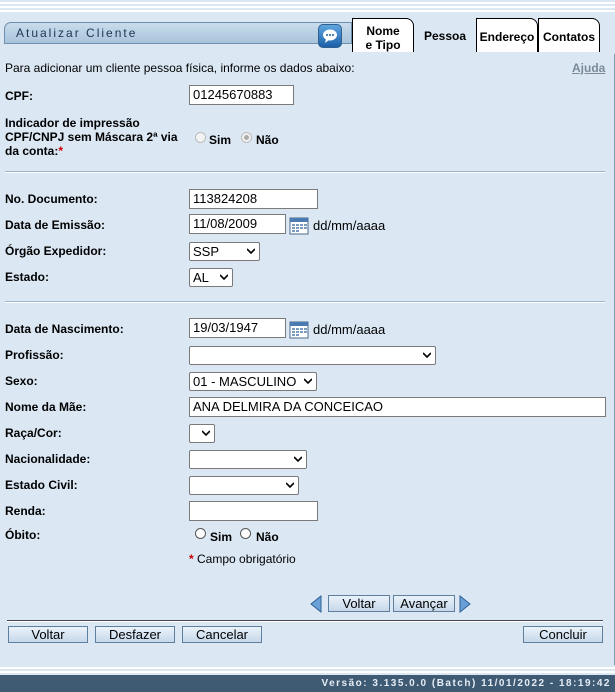  What do you see at coordinates (330, 36) in the screenshot?
I see `chat-icon` at bounding box center [330, 36].